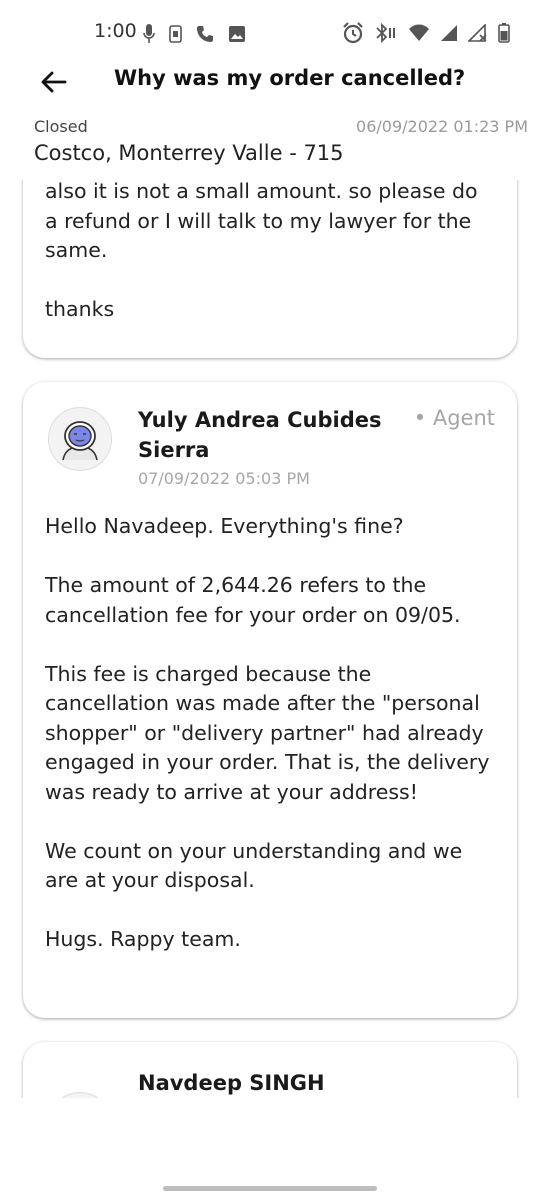 The image size is (540, 1200). I want to click on author-name: Navdeep SINGH, so click(231, 1083).